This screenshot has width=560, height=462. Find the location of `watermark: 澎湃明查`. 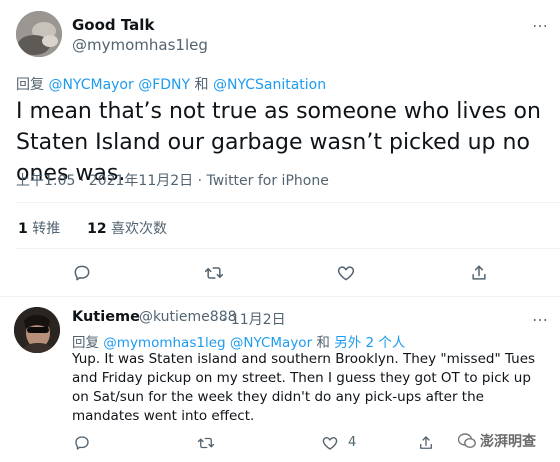

watermark: 澎湃明查 is located at coordinates (497, 441).